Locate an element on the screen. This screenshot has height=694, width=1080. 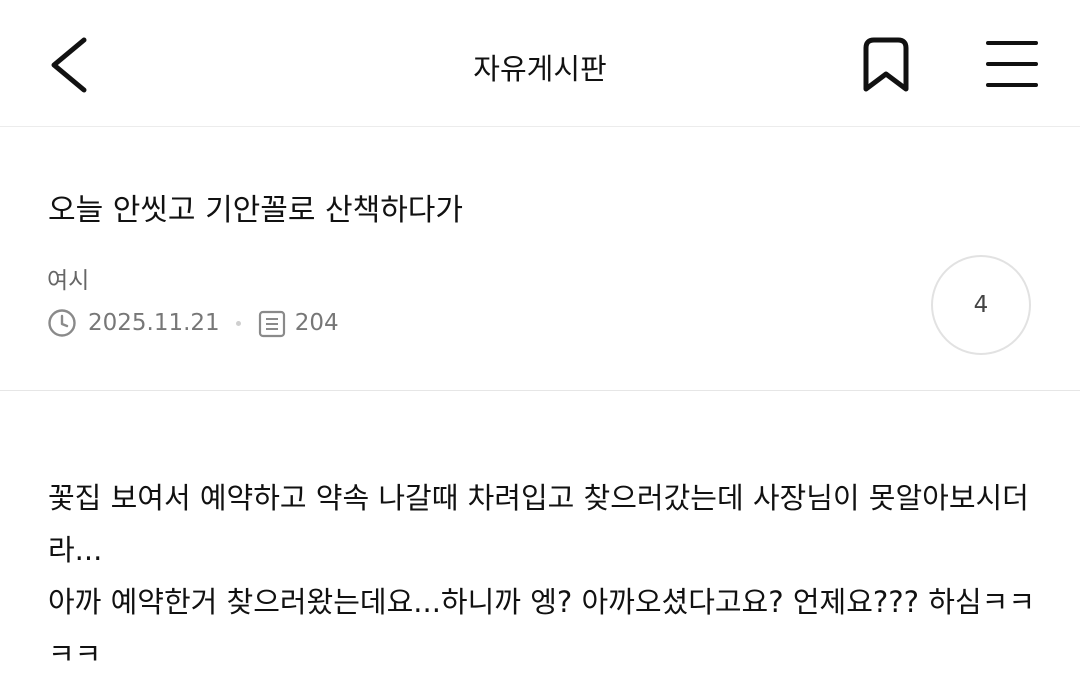
bookmark-button is located at coordinates (886, 65).